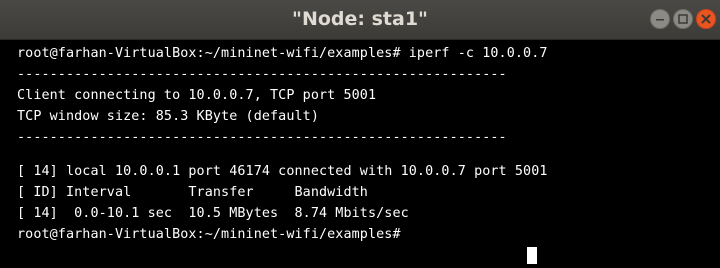  I want to click on close-button, so click(706, 19).